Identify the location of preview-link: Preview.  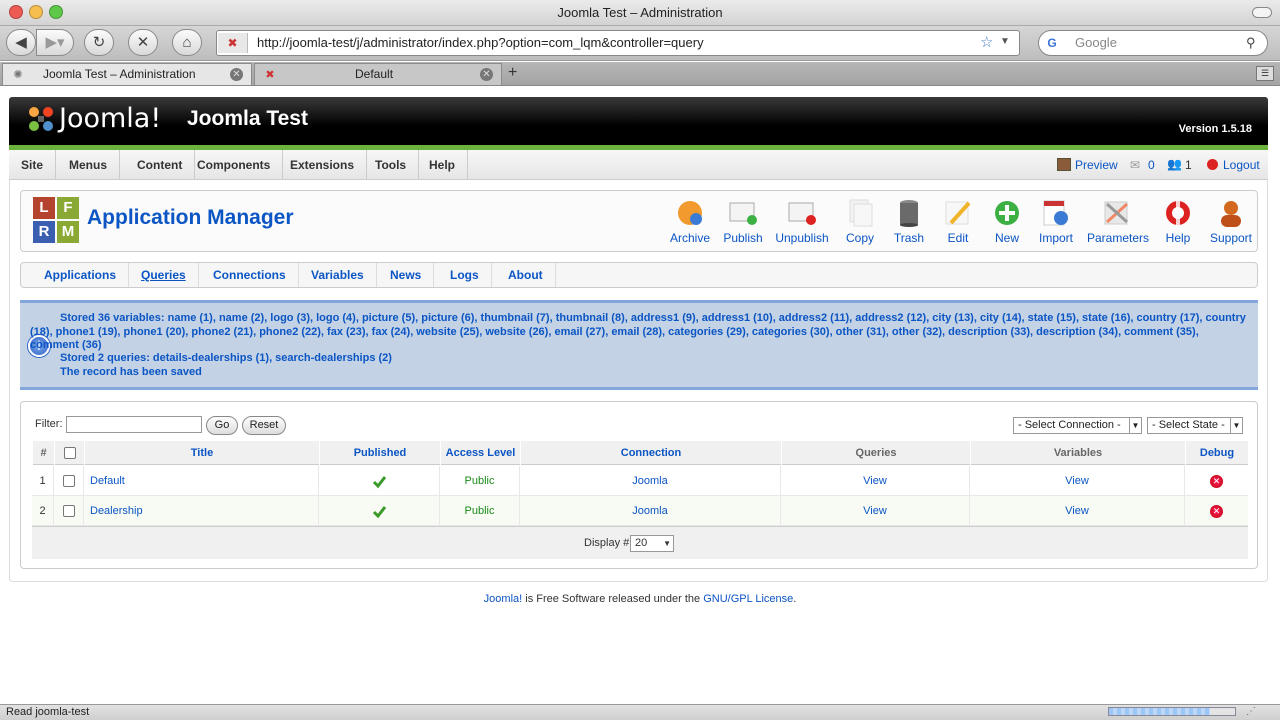
(1096, 165).